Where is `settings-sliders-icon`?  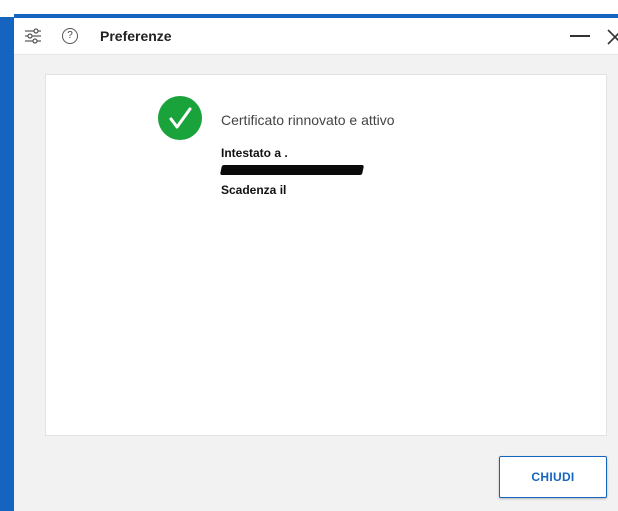
settings-sliders-icon is located at coordinates (33, 36).